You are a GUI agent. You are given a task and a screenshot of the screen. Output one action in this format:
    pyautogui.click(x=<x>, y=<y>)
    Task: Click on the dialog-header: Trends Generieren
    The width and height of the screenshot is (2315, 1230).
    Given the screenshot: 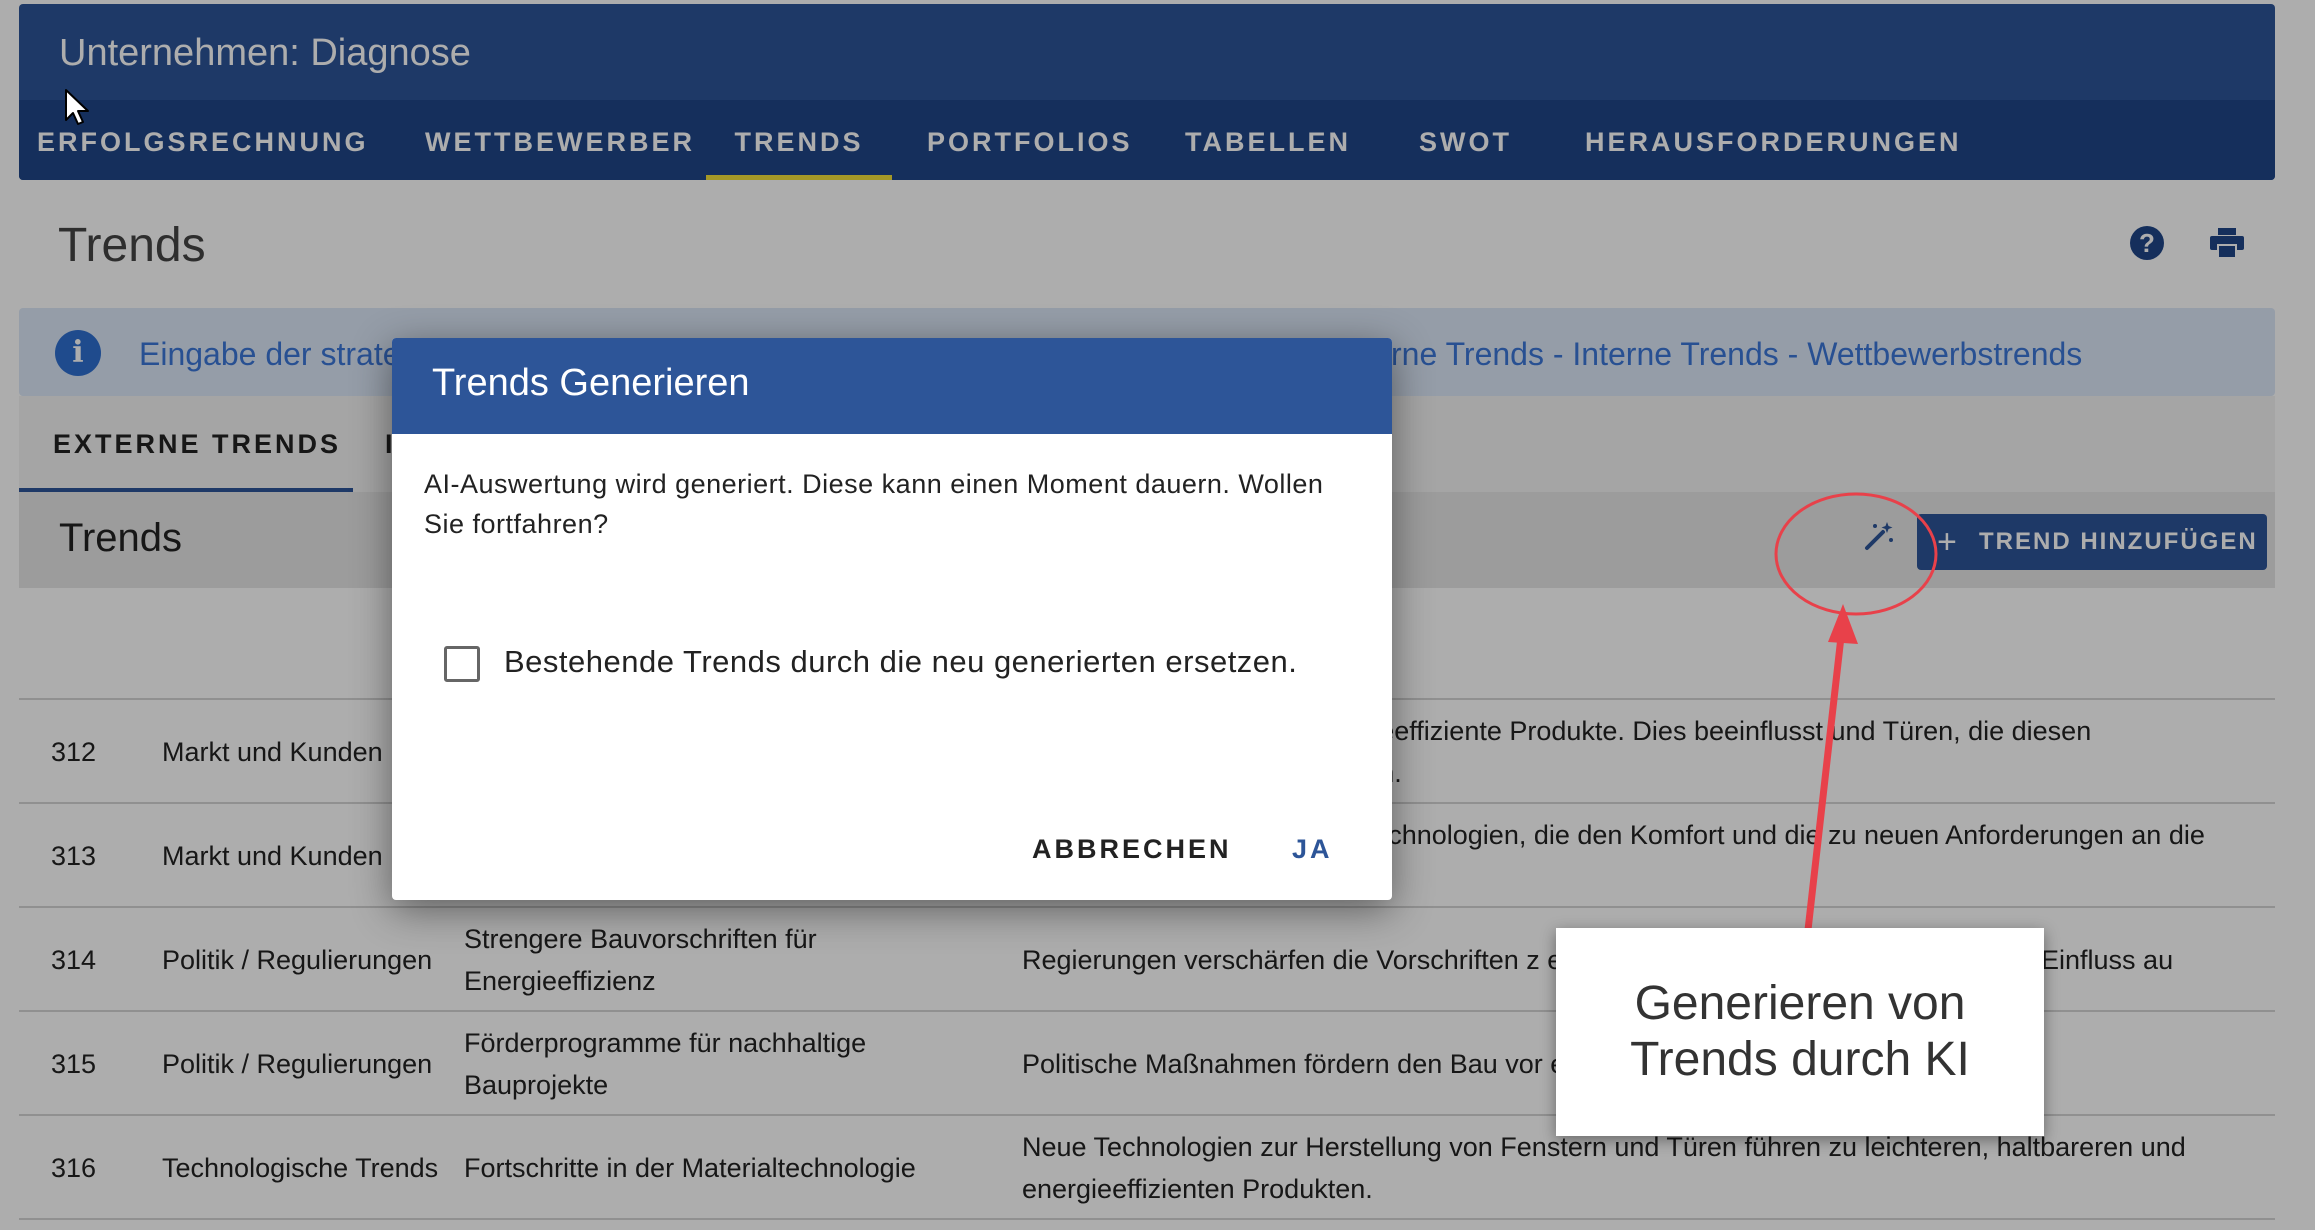 What is the action you would take?
    pyautogui.click(x=892, y=386)
    